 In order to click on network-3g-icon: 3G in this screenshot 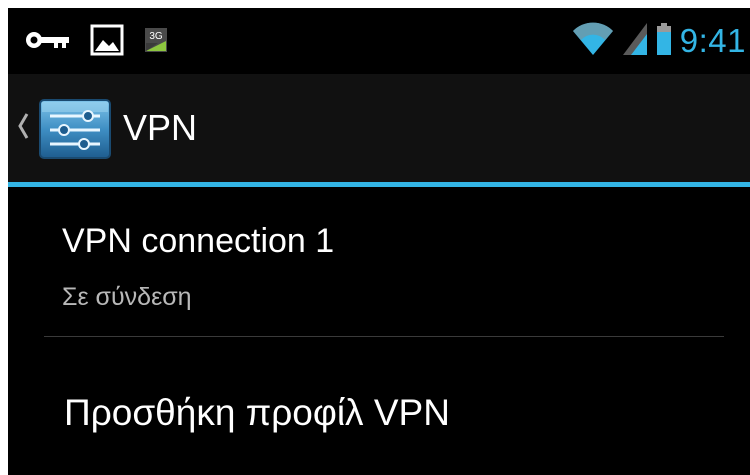, I will do `click(156, 42)`.